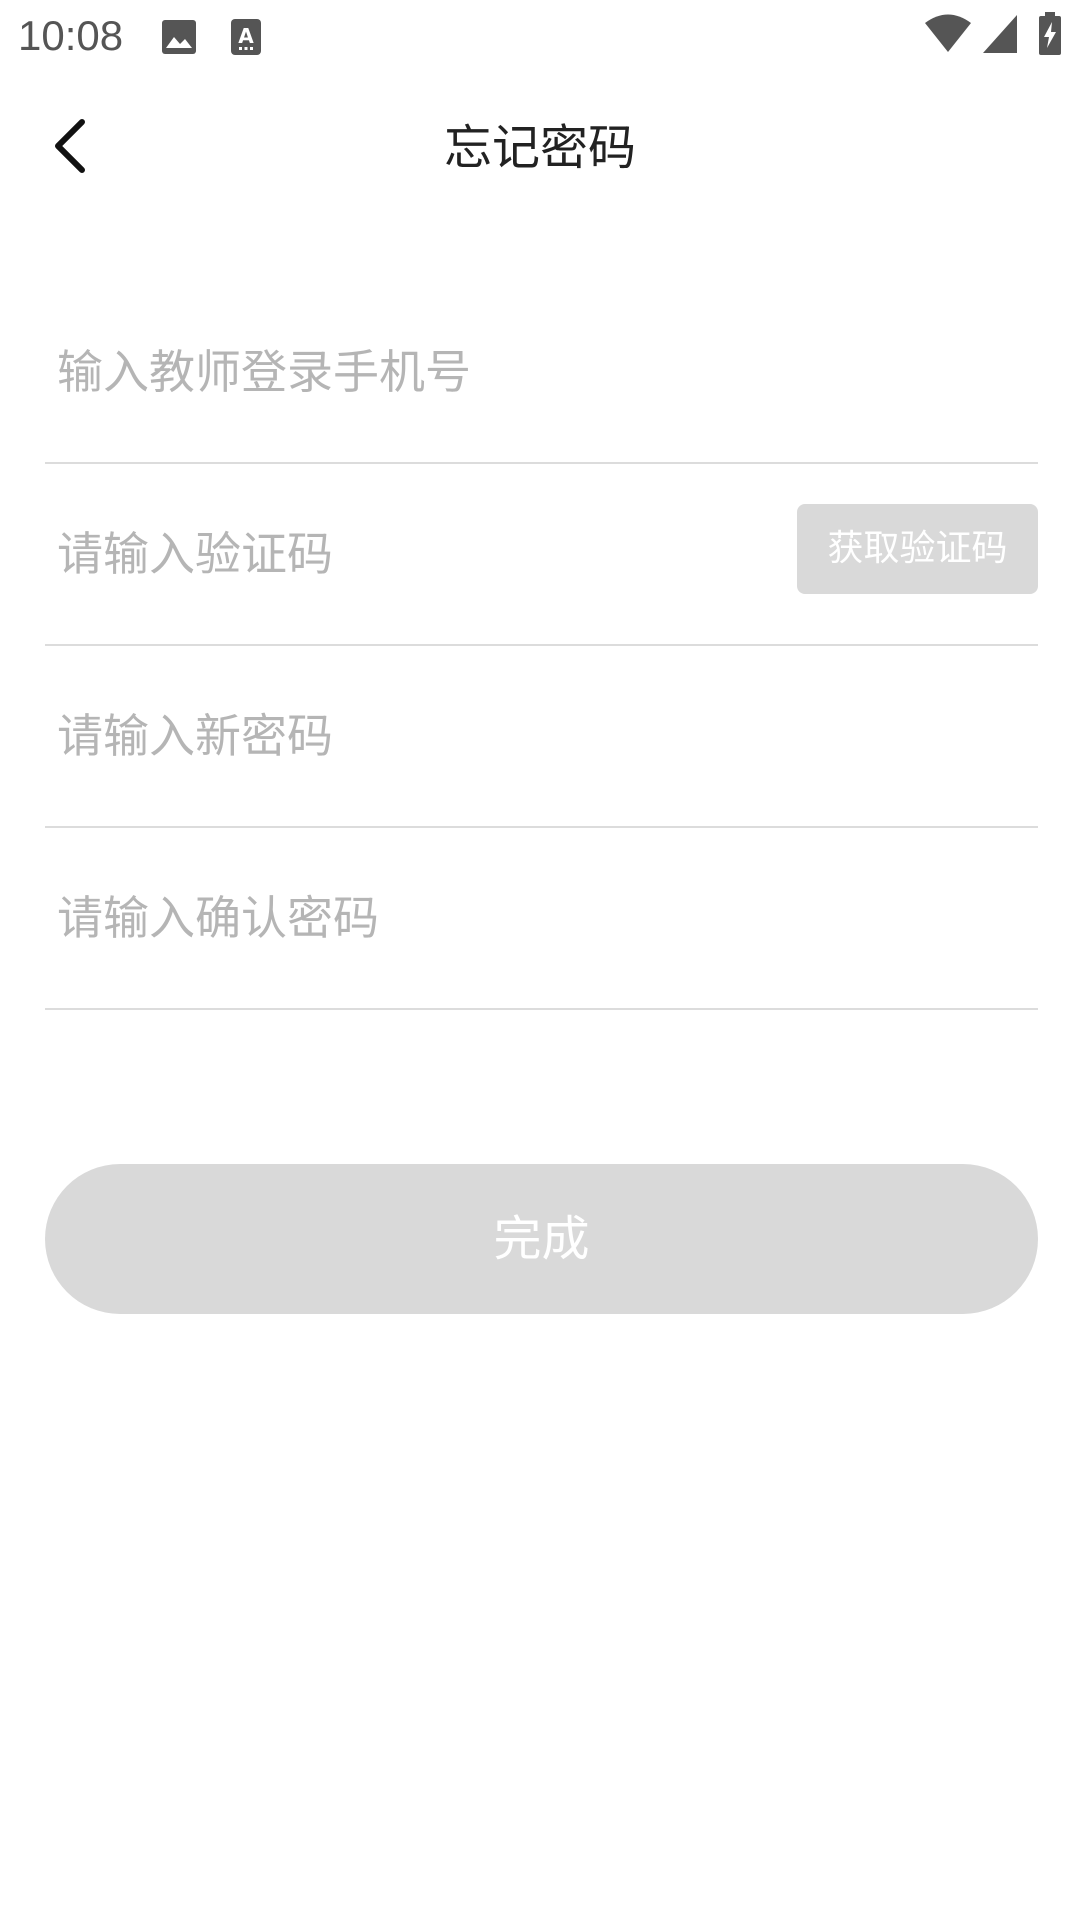 Image resolution: width=1080 pixels, height=1920 pixels. I want to click on phone-row, so click(541, 373).